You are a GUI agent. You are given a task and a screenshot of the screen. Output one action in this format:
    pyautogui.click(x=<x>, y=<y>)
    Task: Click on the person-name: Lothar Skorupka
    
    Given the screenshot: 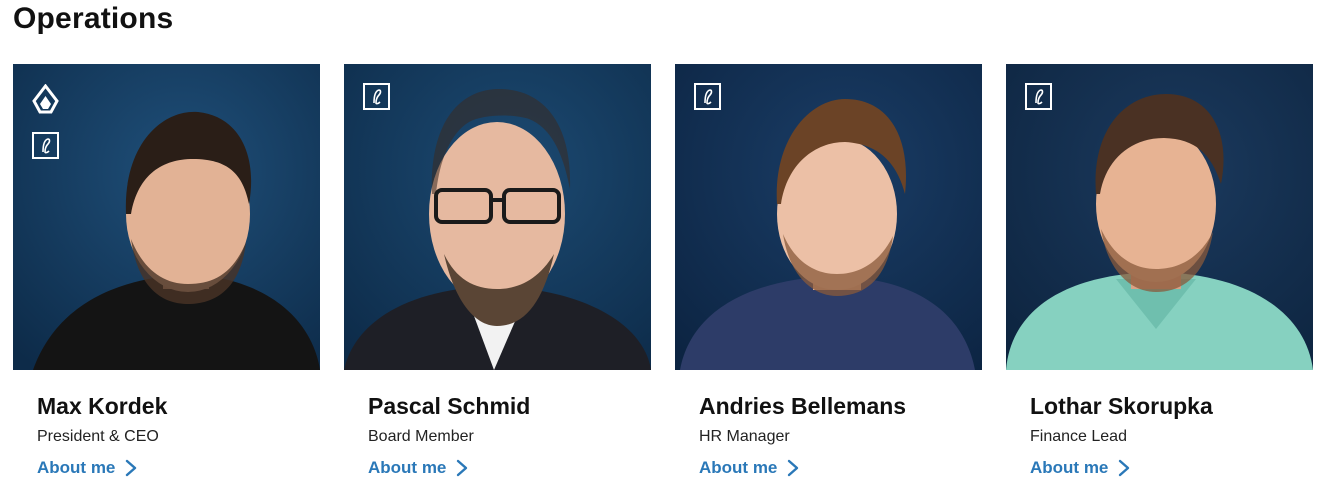 What is the action you would take?
    pyautogui.click(x=1121, y=406)
    